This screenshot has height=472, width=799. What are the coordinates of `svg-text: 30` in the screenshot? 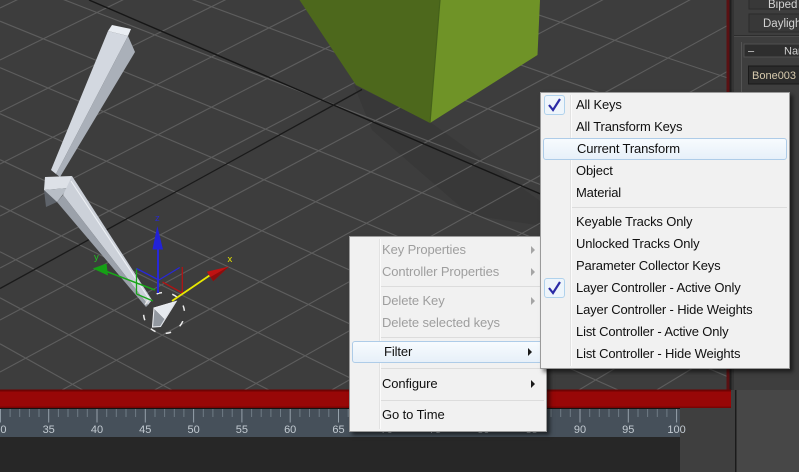 It's located at (3, 430).